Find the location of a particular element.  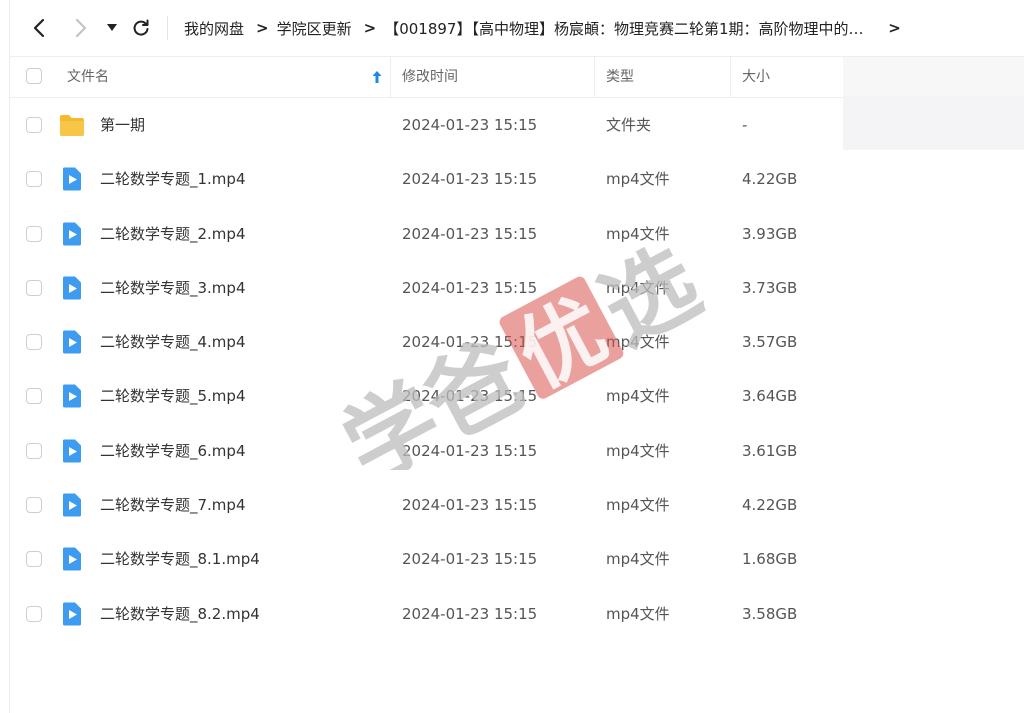

table-row: 二轮数学专题_7.mp4 2024-01-23 15:15 mp4文件 4.22GB is located at coordinates (517, 505).